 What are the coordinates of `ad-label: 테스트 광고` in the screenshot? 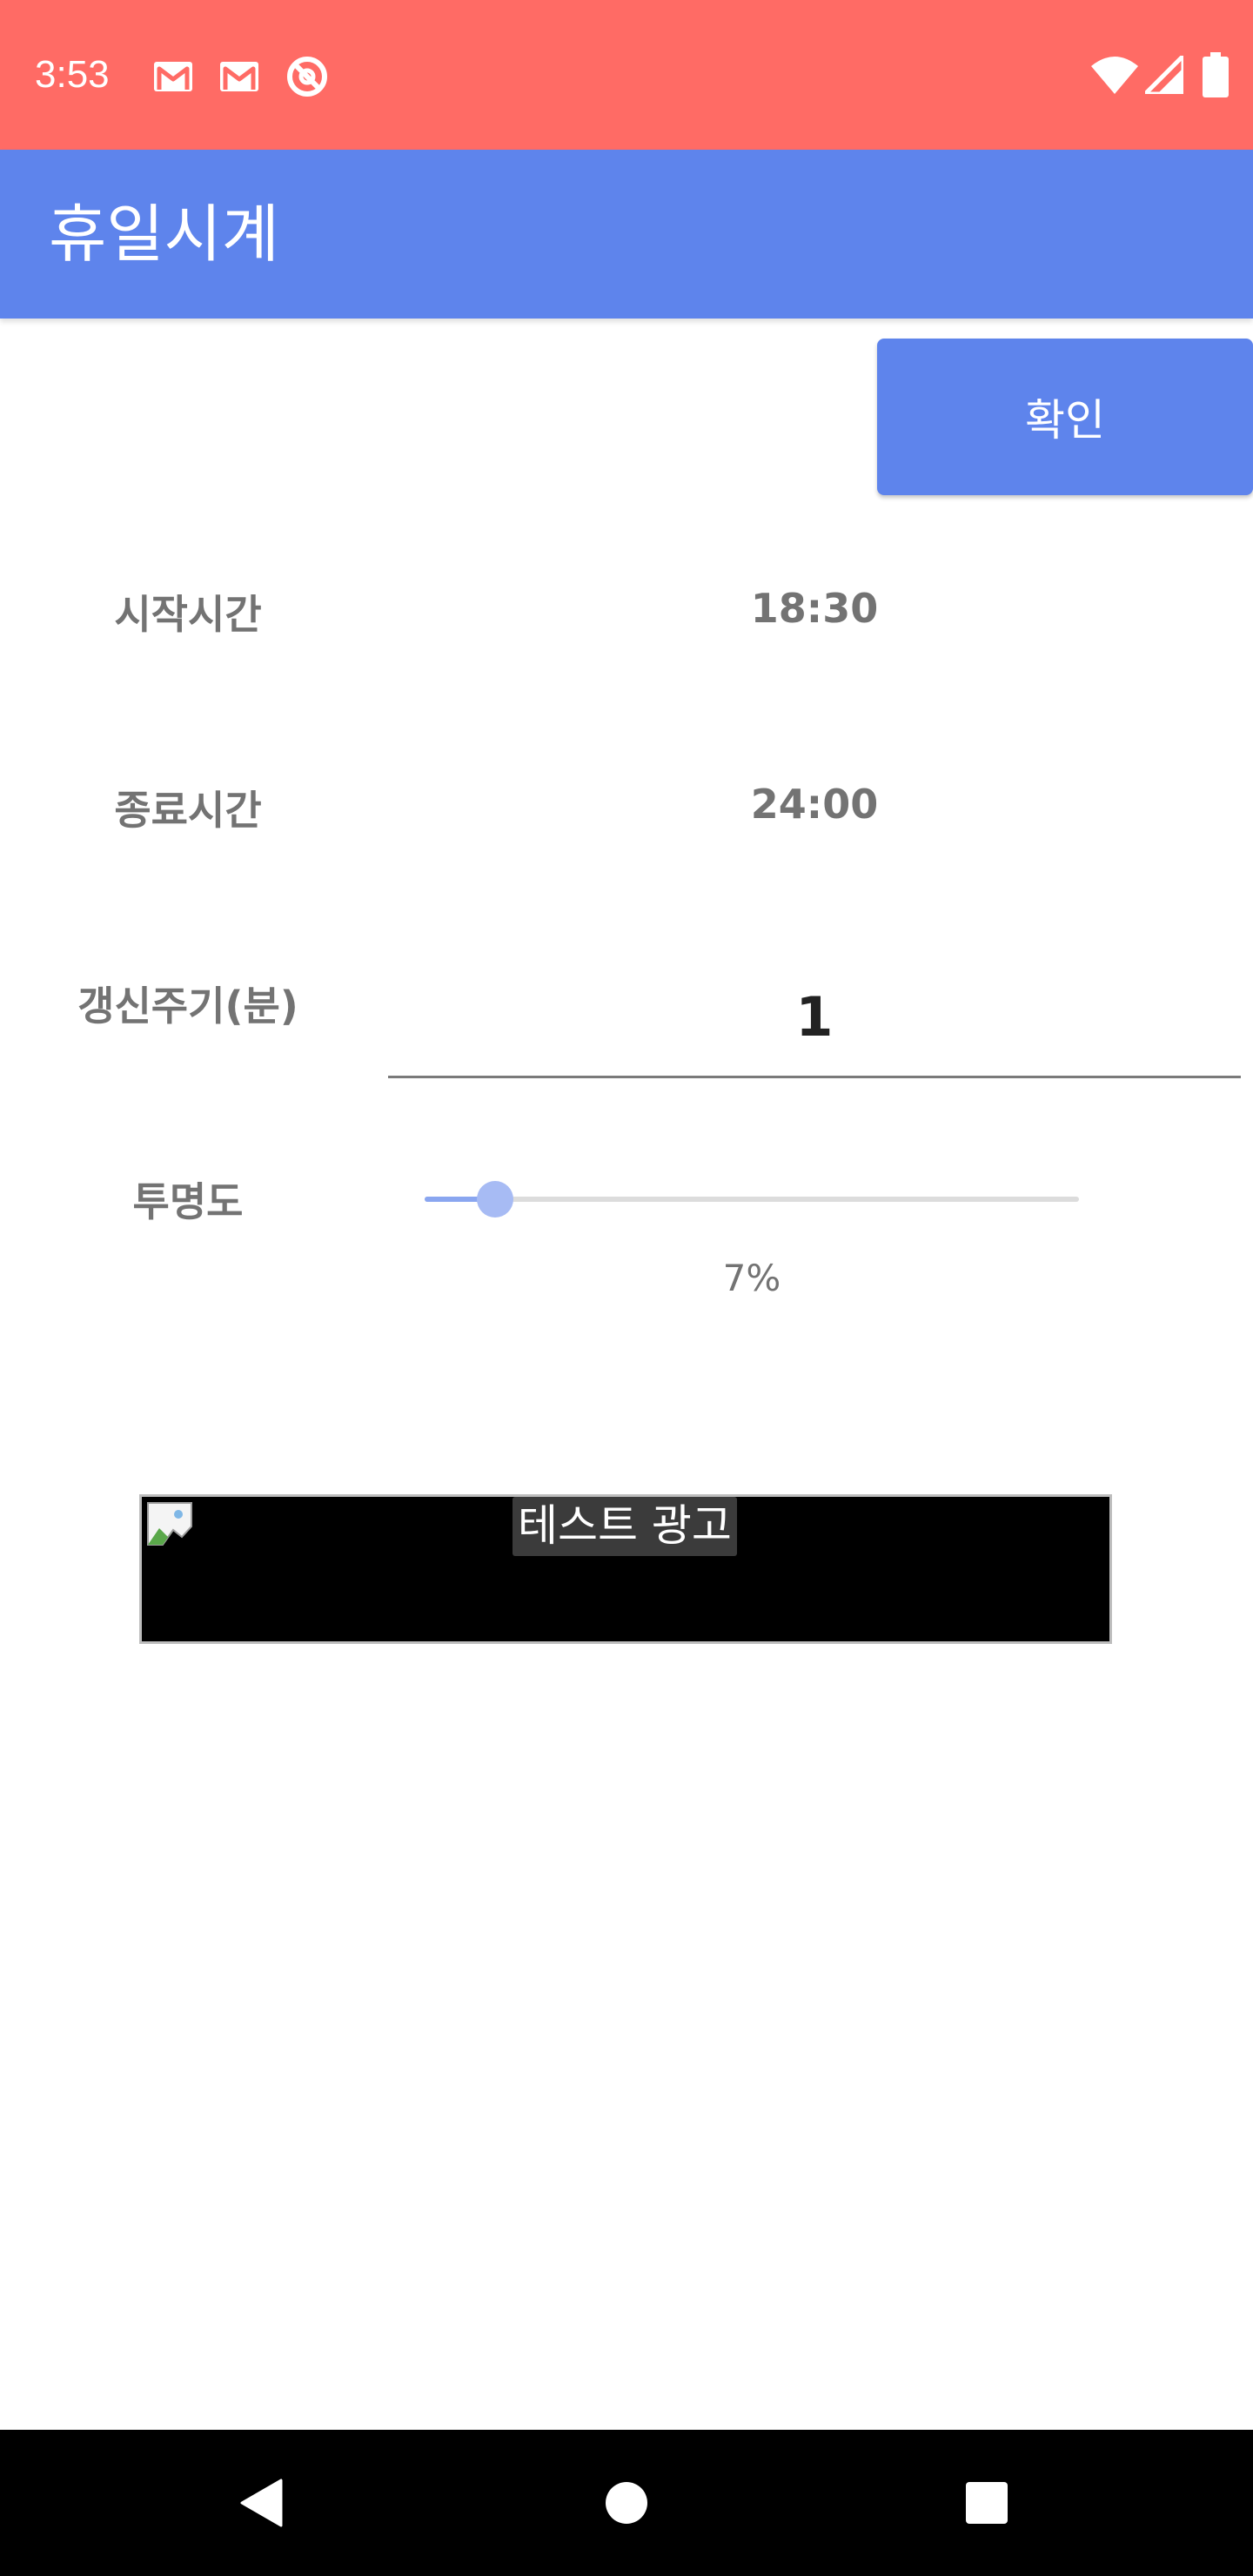 It's located at (625, 1526).